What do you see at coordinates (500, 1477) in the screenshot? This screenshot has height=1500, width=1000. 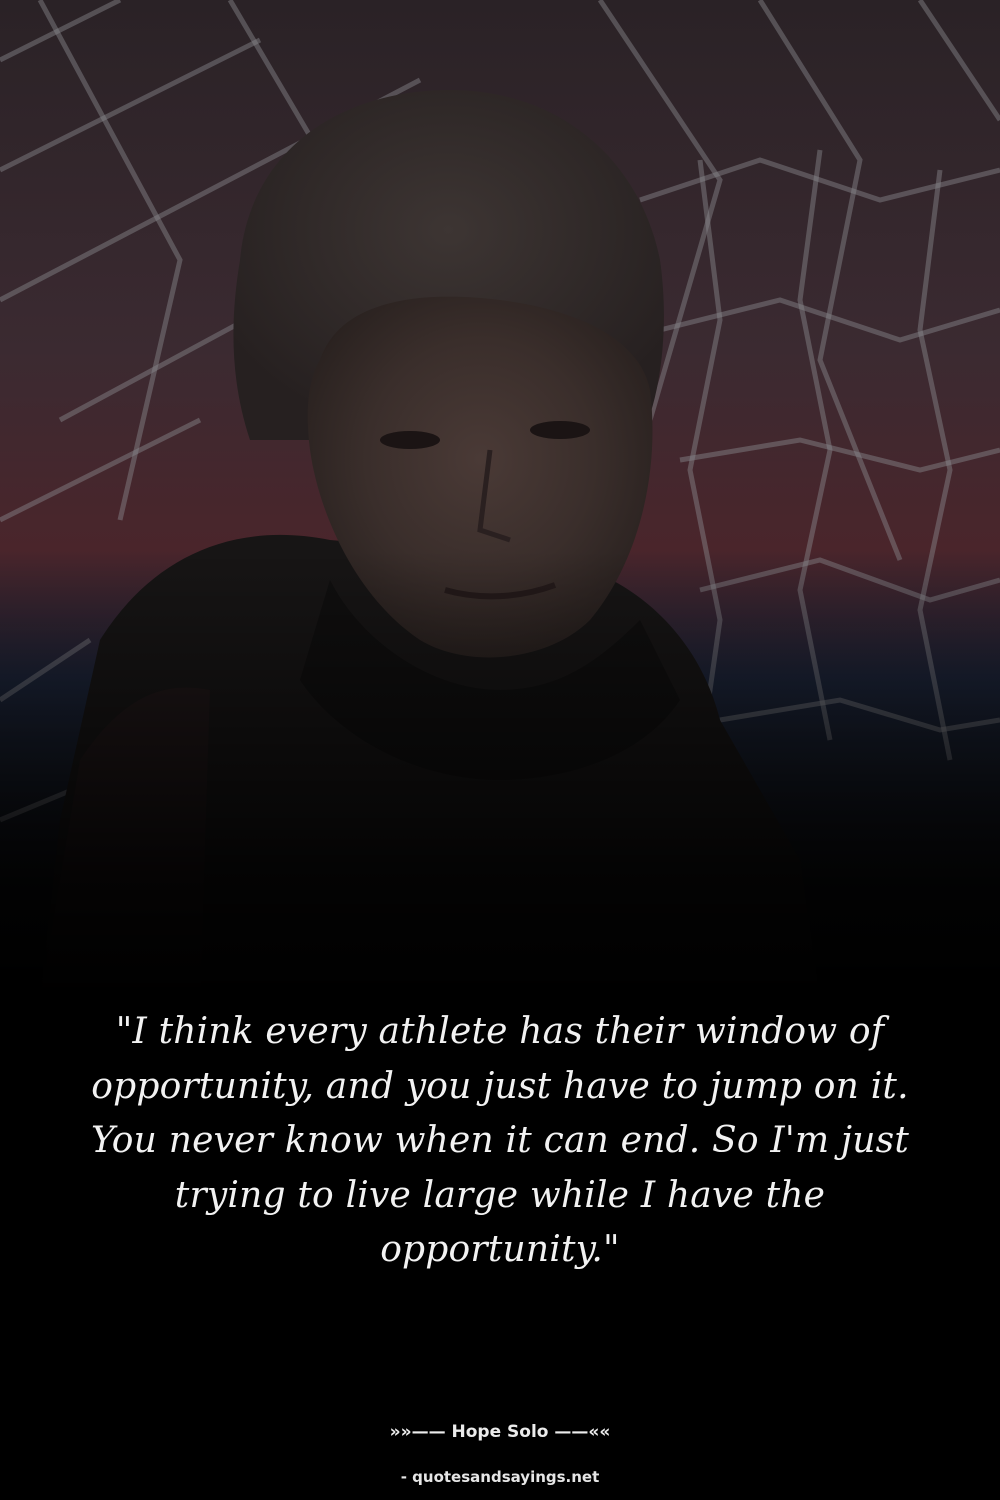 I see `source-watermark: - quotesandsayings.net` at bounding box center [500, 1477].